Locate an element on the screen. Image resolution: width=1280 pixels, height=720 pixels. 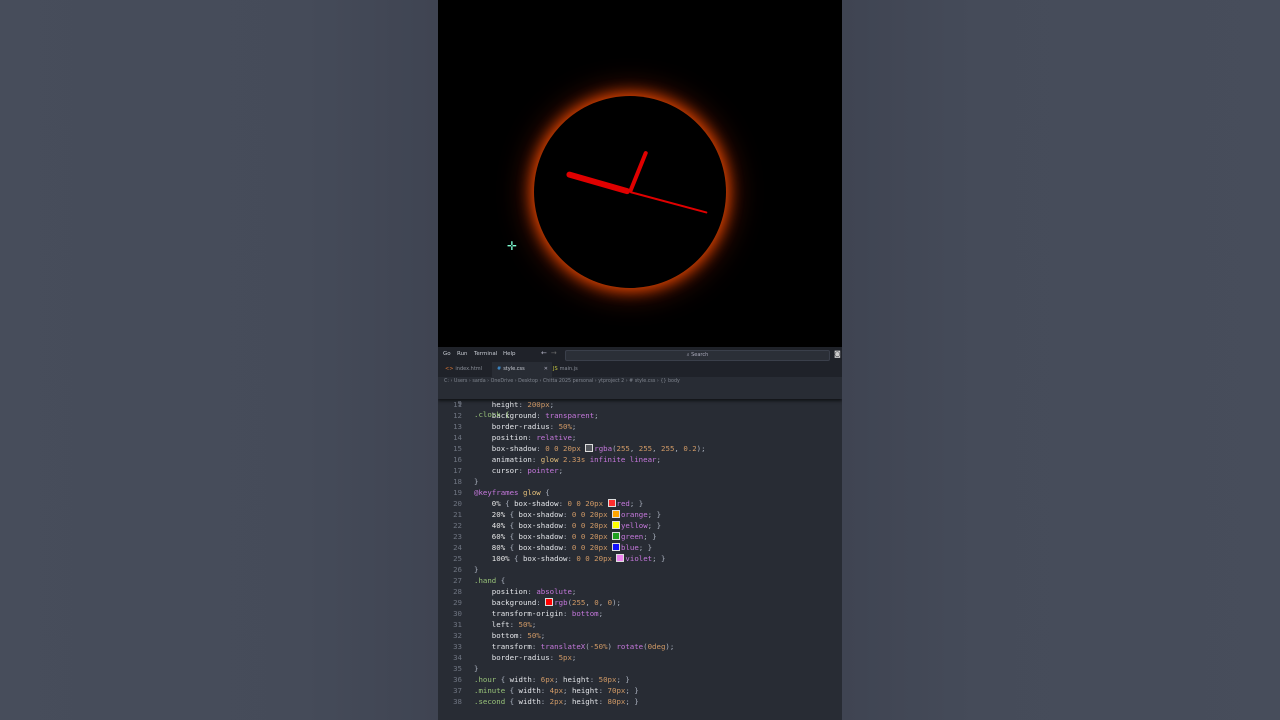
code-text: animation: glow 2.33s infinite linear; is located at coordinates (567, 459).